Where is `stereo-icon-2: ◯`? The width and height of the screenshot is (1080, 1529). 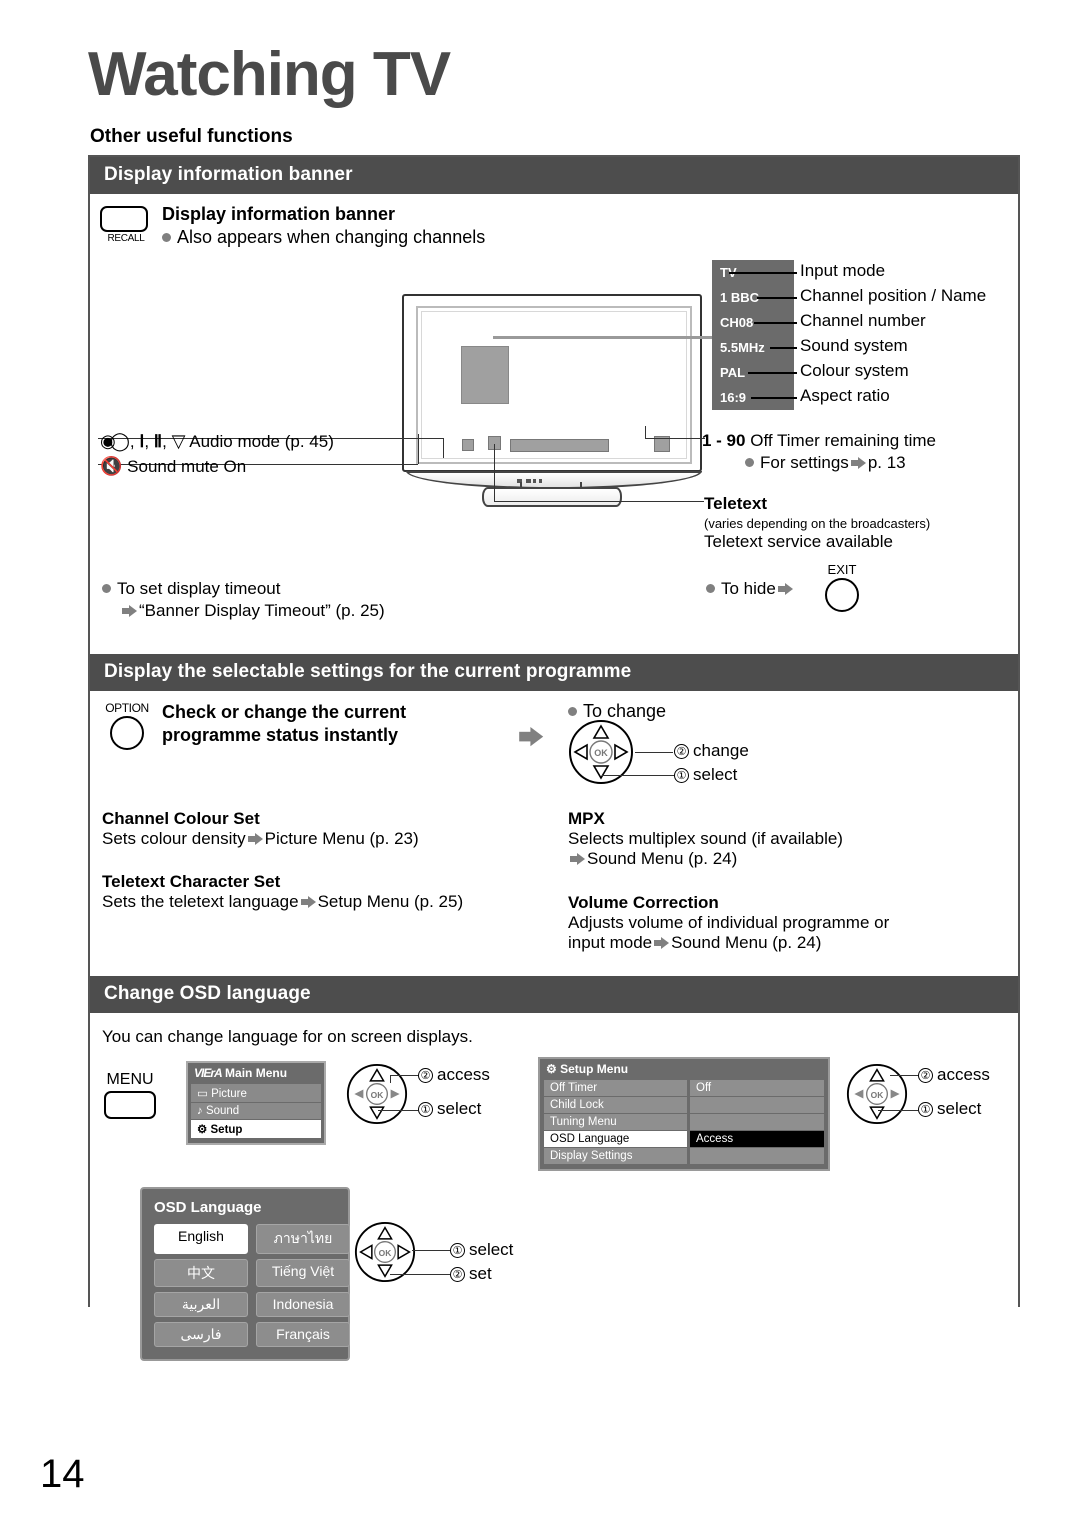 stereo-icon-2: ◯ is located at coordinates (119, 441).